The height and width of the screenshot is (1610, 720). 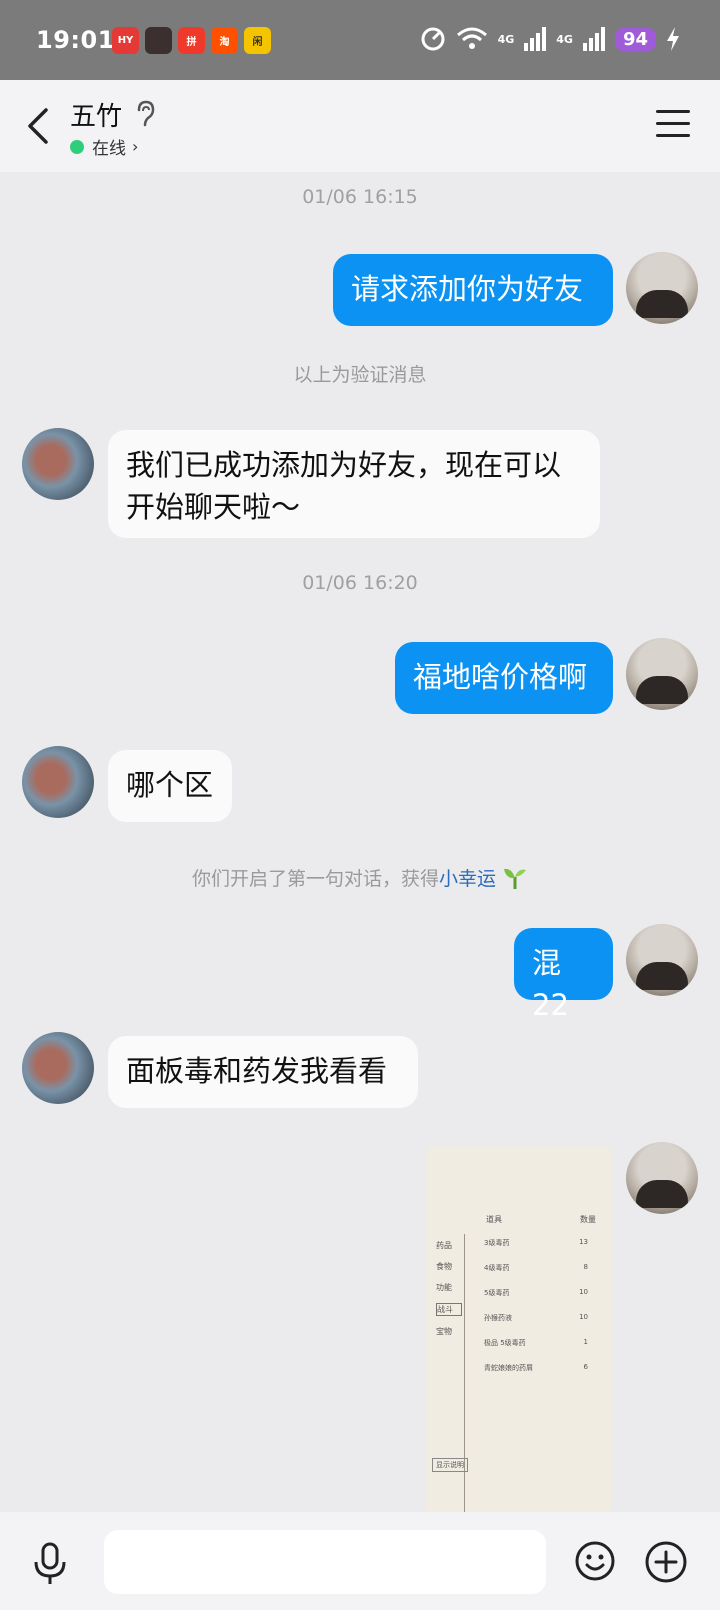 I want to click on timestamp: 01/06 16:20, so click(x=360, y=583).